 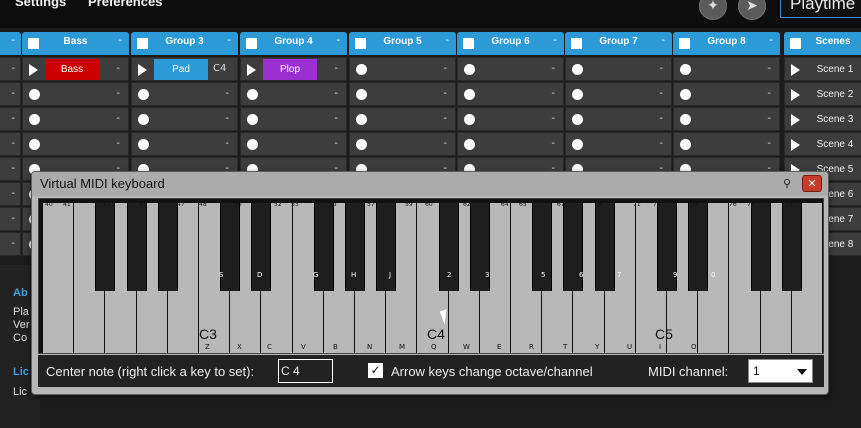 I want to click on clip-slot: Plop -, so click(x=293, y=69).